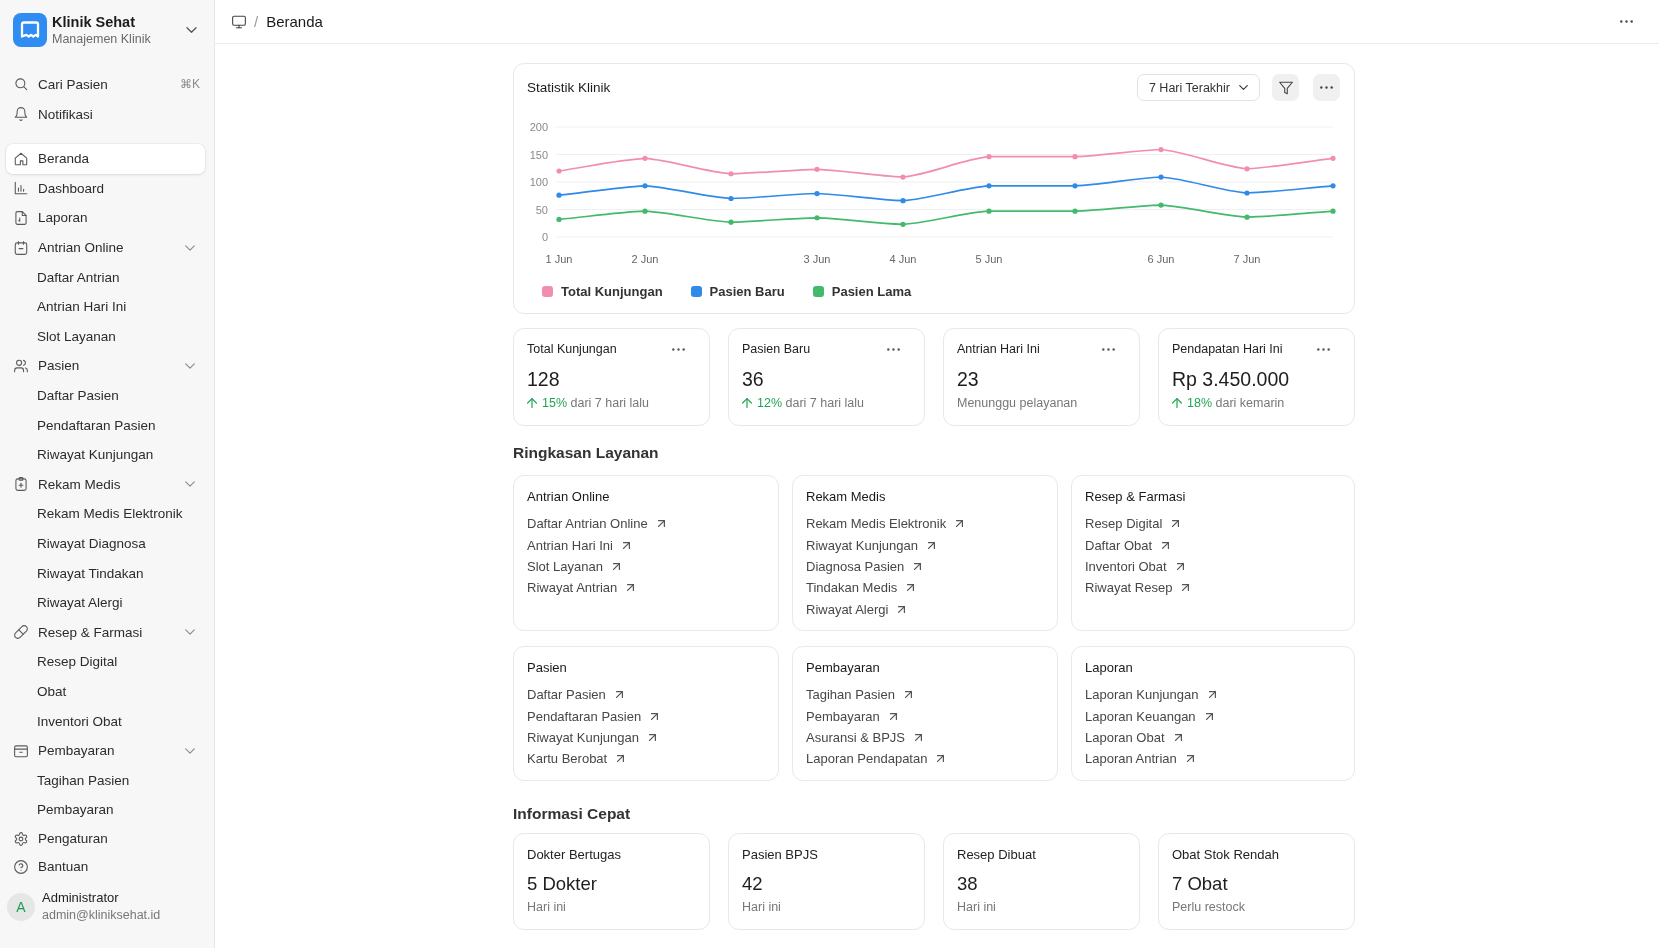 The height and width of the screenshot is (948, 1659). What do you see at coordinates (544, 379) in the screenshot?
I see `stat-value: 128` at bounding box center [544, 379].